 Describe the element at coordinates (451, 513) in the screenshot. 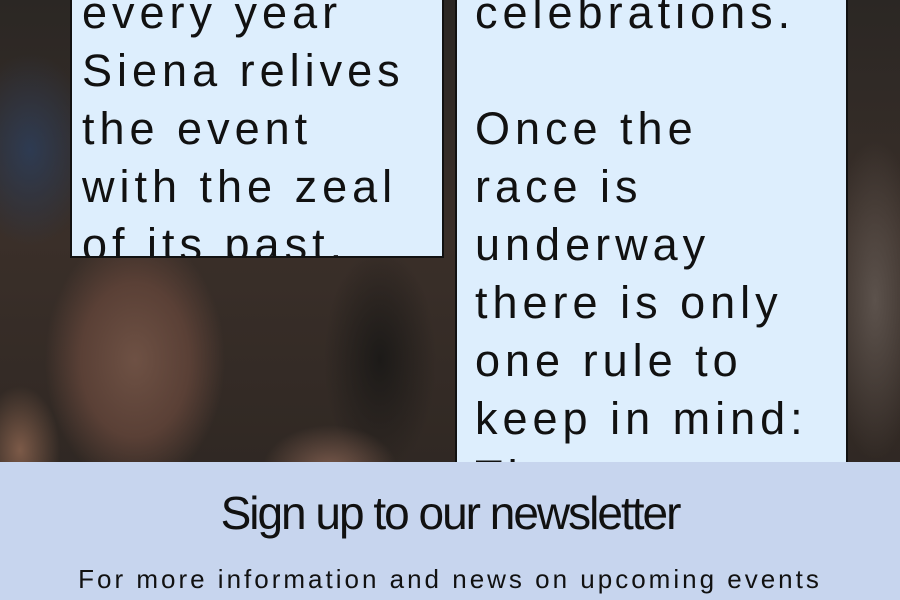

I see `newsletter-title: Sign up to our newsletter` at that location.